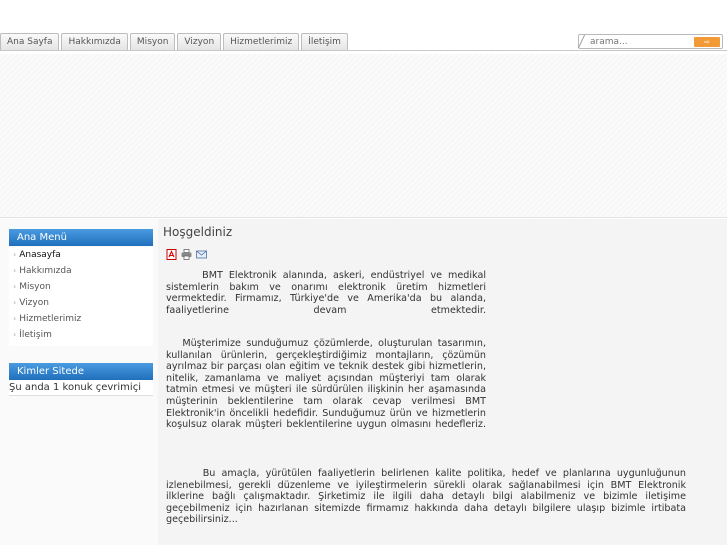 This screenshot has height=545, width=727. I want to click on main-menu-title: Ana Menü, so click(81, 237).